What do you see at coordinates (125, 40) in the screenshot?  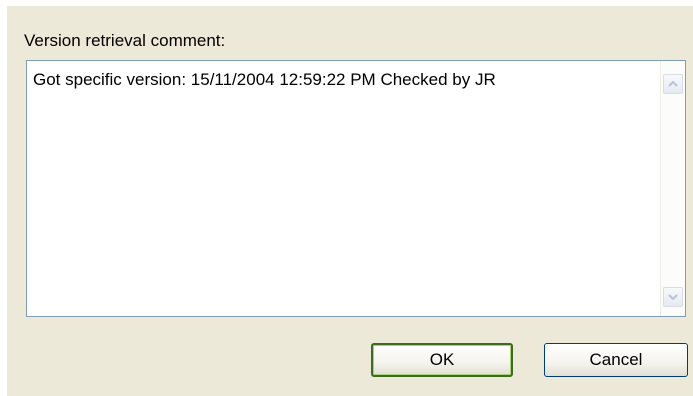 I see `comment-label: Version retrieval comment:` at bounding box center [125, 40].